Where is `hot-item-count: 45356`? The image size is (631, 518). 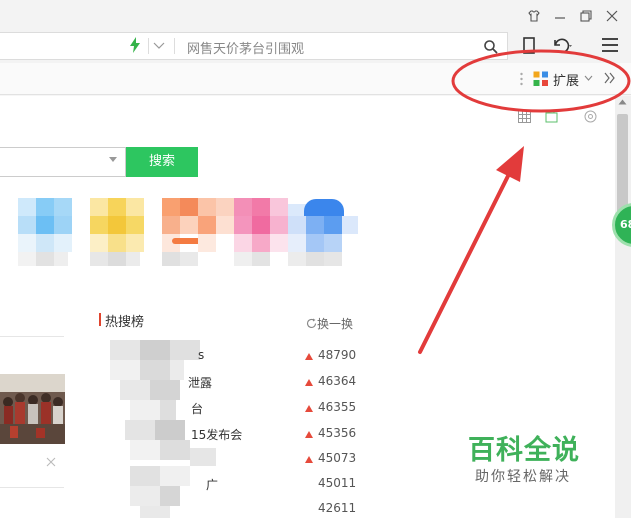
hot-item-count: 45356 is located at coordinates (337, 433).